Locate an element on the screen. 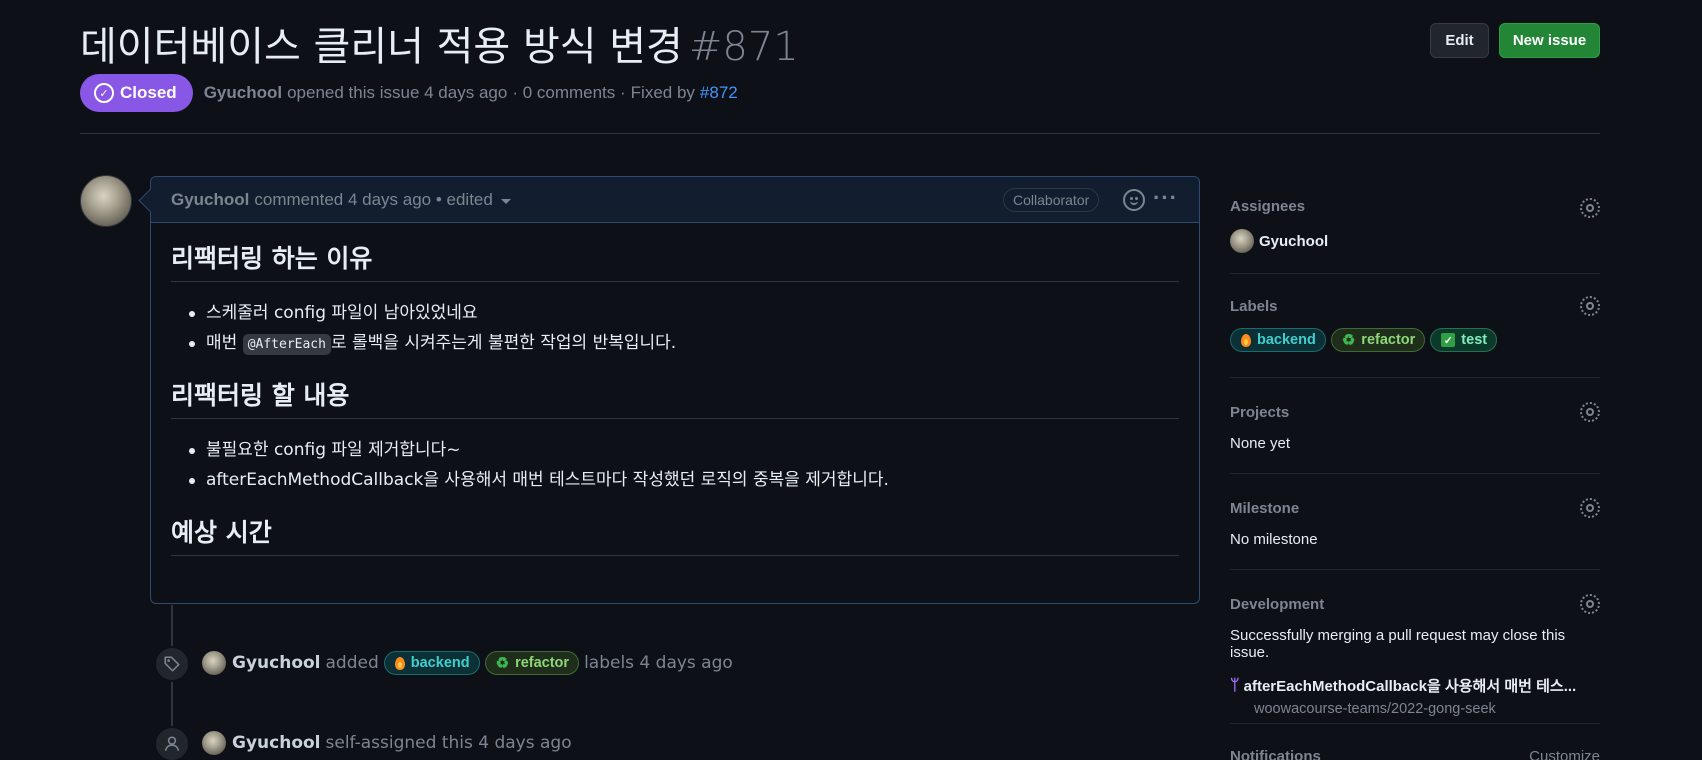 The image size is (1702, 760). section-heading: 리팩터링 할 내용 is located at coordinates (675, 397).